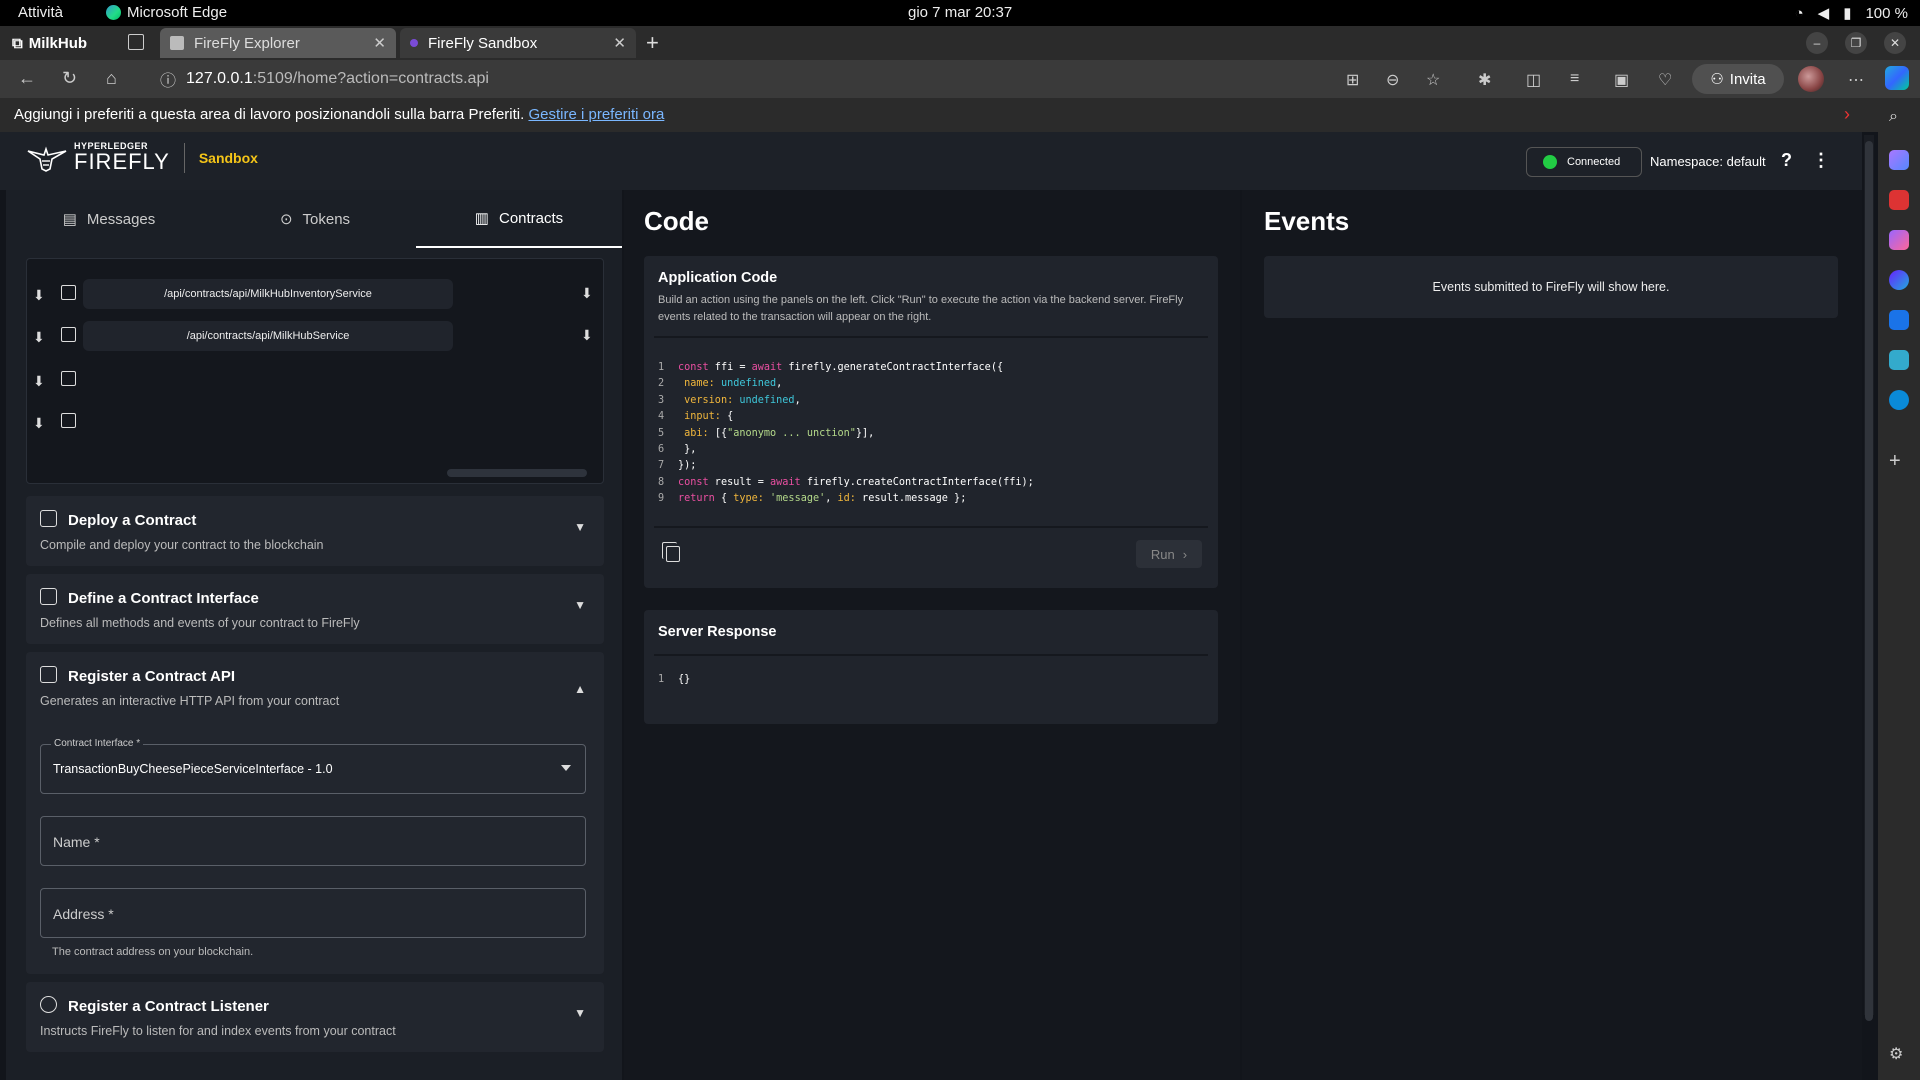 Image resolution: width=1920 pixels, height=1080 pixels. Describe the element at coordinates (671, 552) in the screenshot. I see `copy-icon` at that location.